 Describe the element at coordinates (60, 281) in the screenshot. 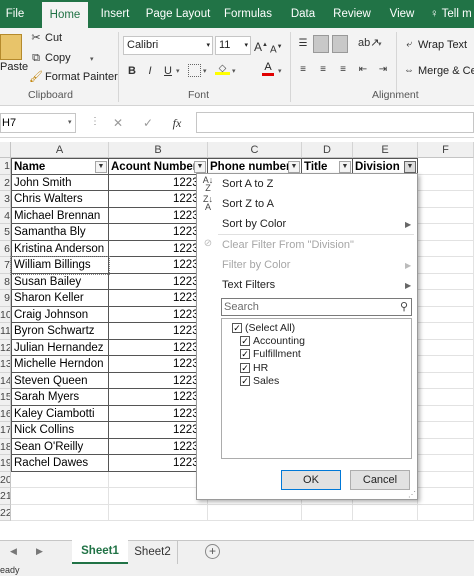

I see `name-cell: Susan Bailey` at that location.